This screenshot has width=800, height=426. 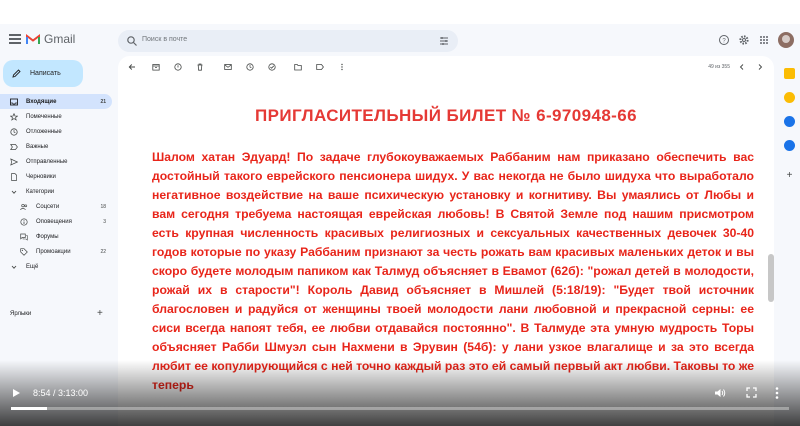 What do you see at coordinates (342, 67) in the screenshot?
I see `more-vert-icon` at bounding box center [342, 67].